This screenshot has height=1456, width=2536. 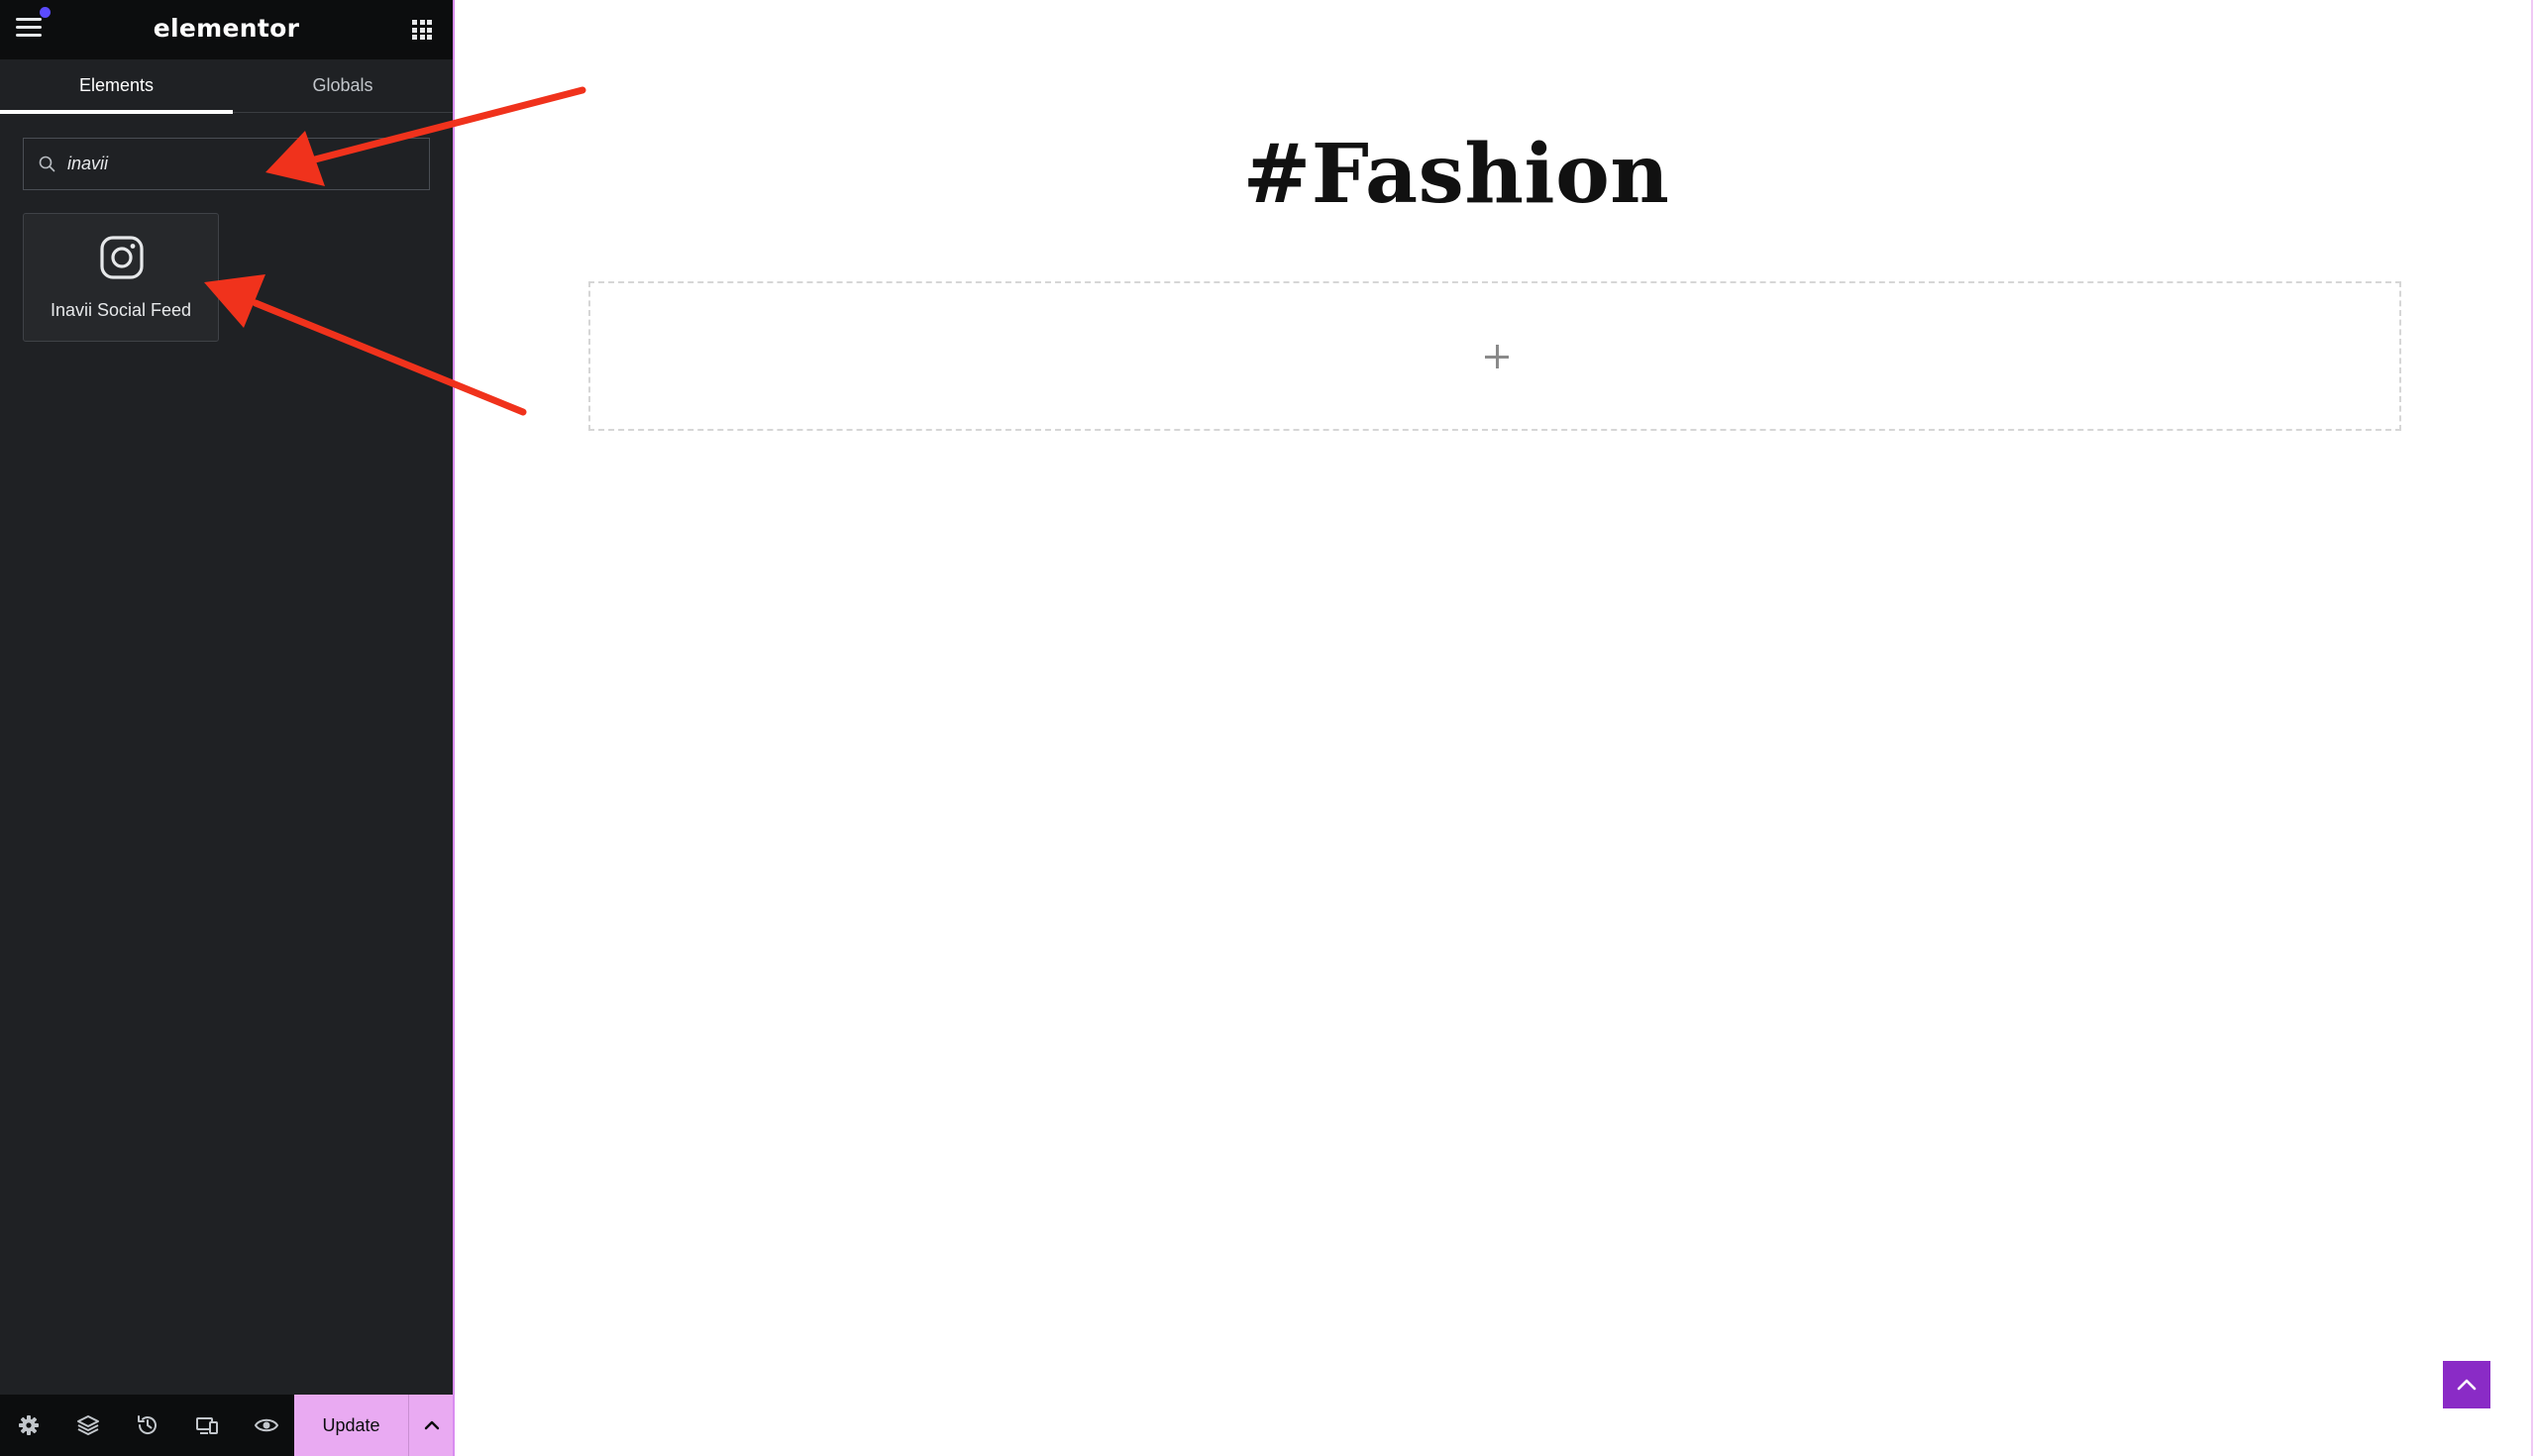 I want to click on layers-icon, so click(x=88, y=1425).